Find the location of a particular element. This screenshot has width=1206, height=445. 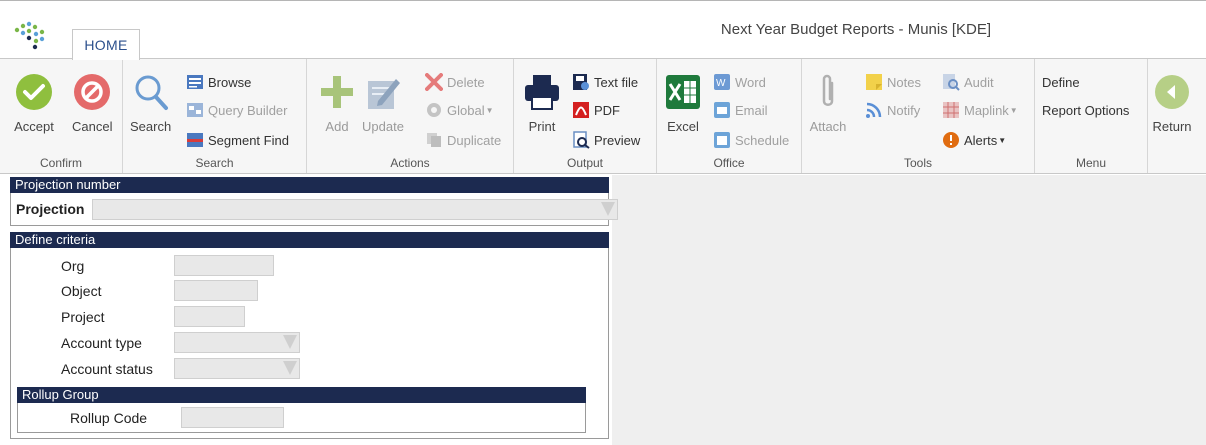

add-button: Add is located at coordinates (337, 102).